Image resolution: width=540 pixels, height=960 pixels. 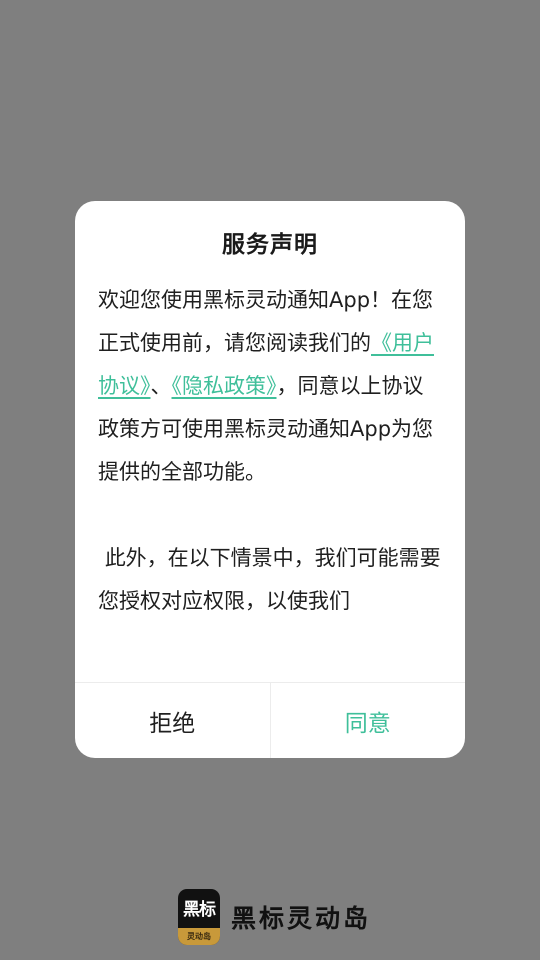 What do you see at coordinates (173, 720) in the screenshot?
I see `reject-button: 拒绝` at bounding box center [173, 720].